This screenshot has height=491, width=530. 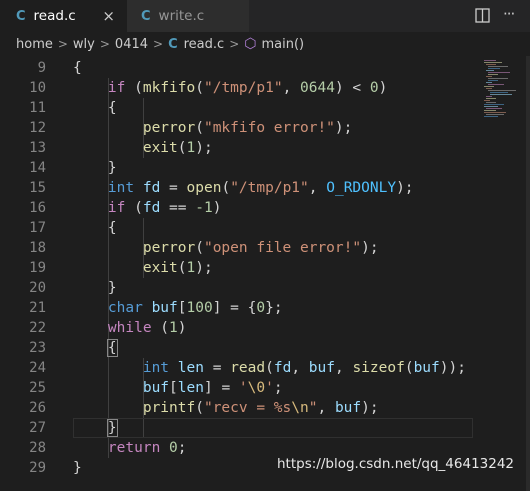 I want to click on line-number: 14, so click(x=37, y=168).